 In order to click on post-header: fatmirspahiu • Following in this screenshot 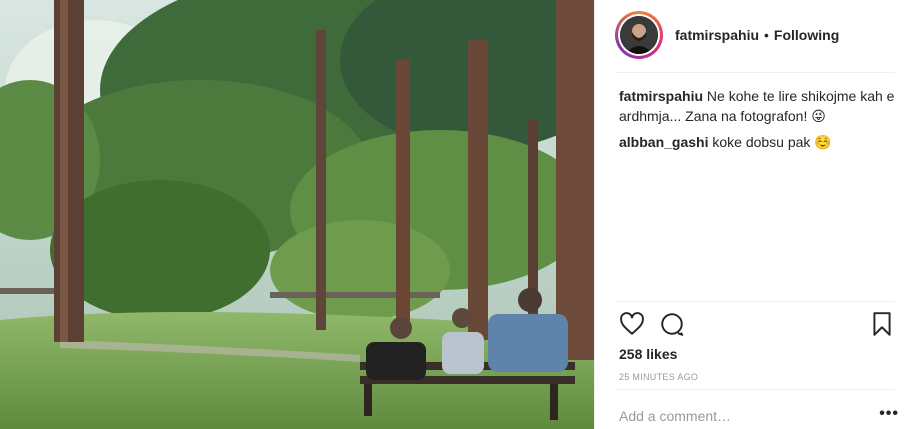, I will do `click(755, 35)`.